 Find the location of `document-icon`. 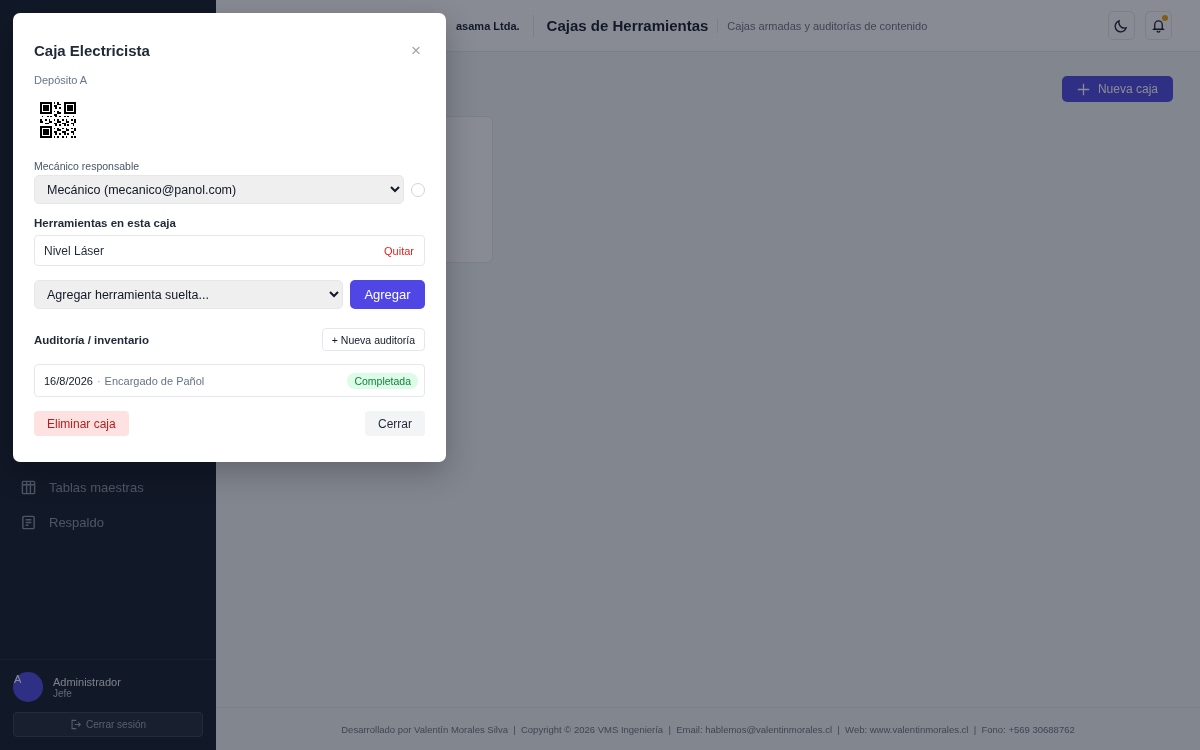

document-icon is located at coordinates (28, 522).